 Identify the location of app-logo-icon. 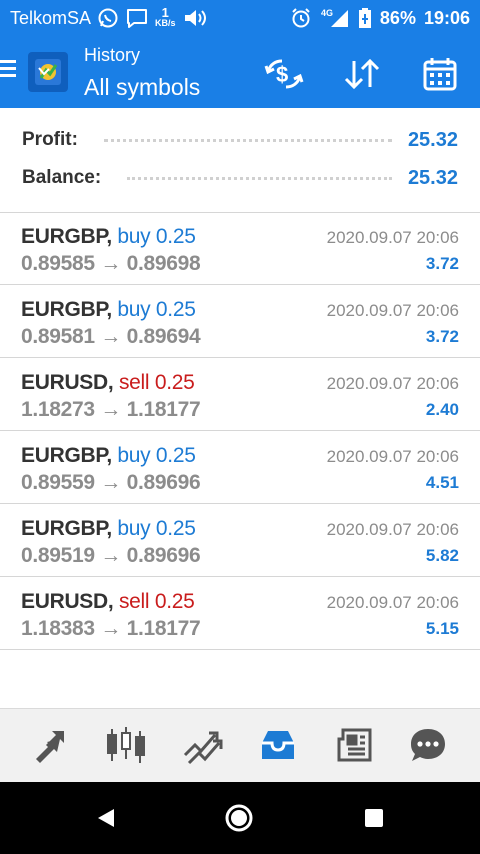
(48, 72).